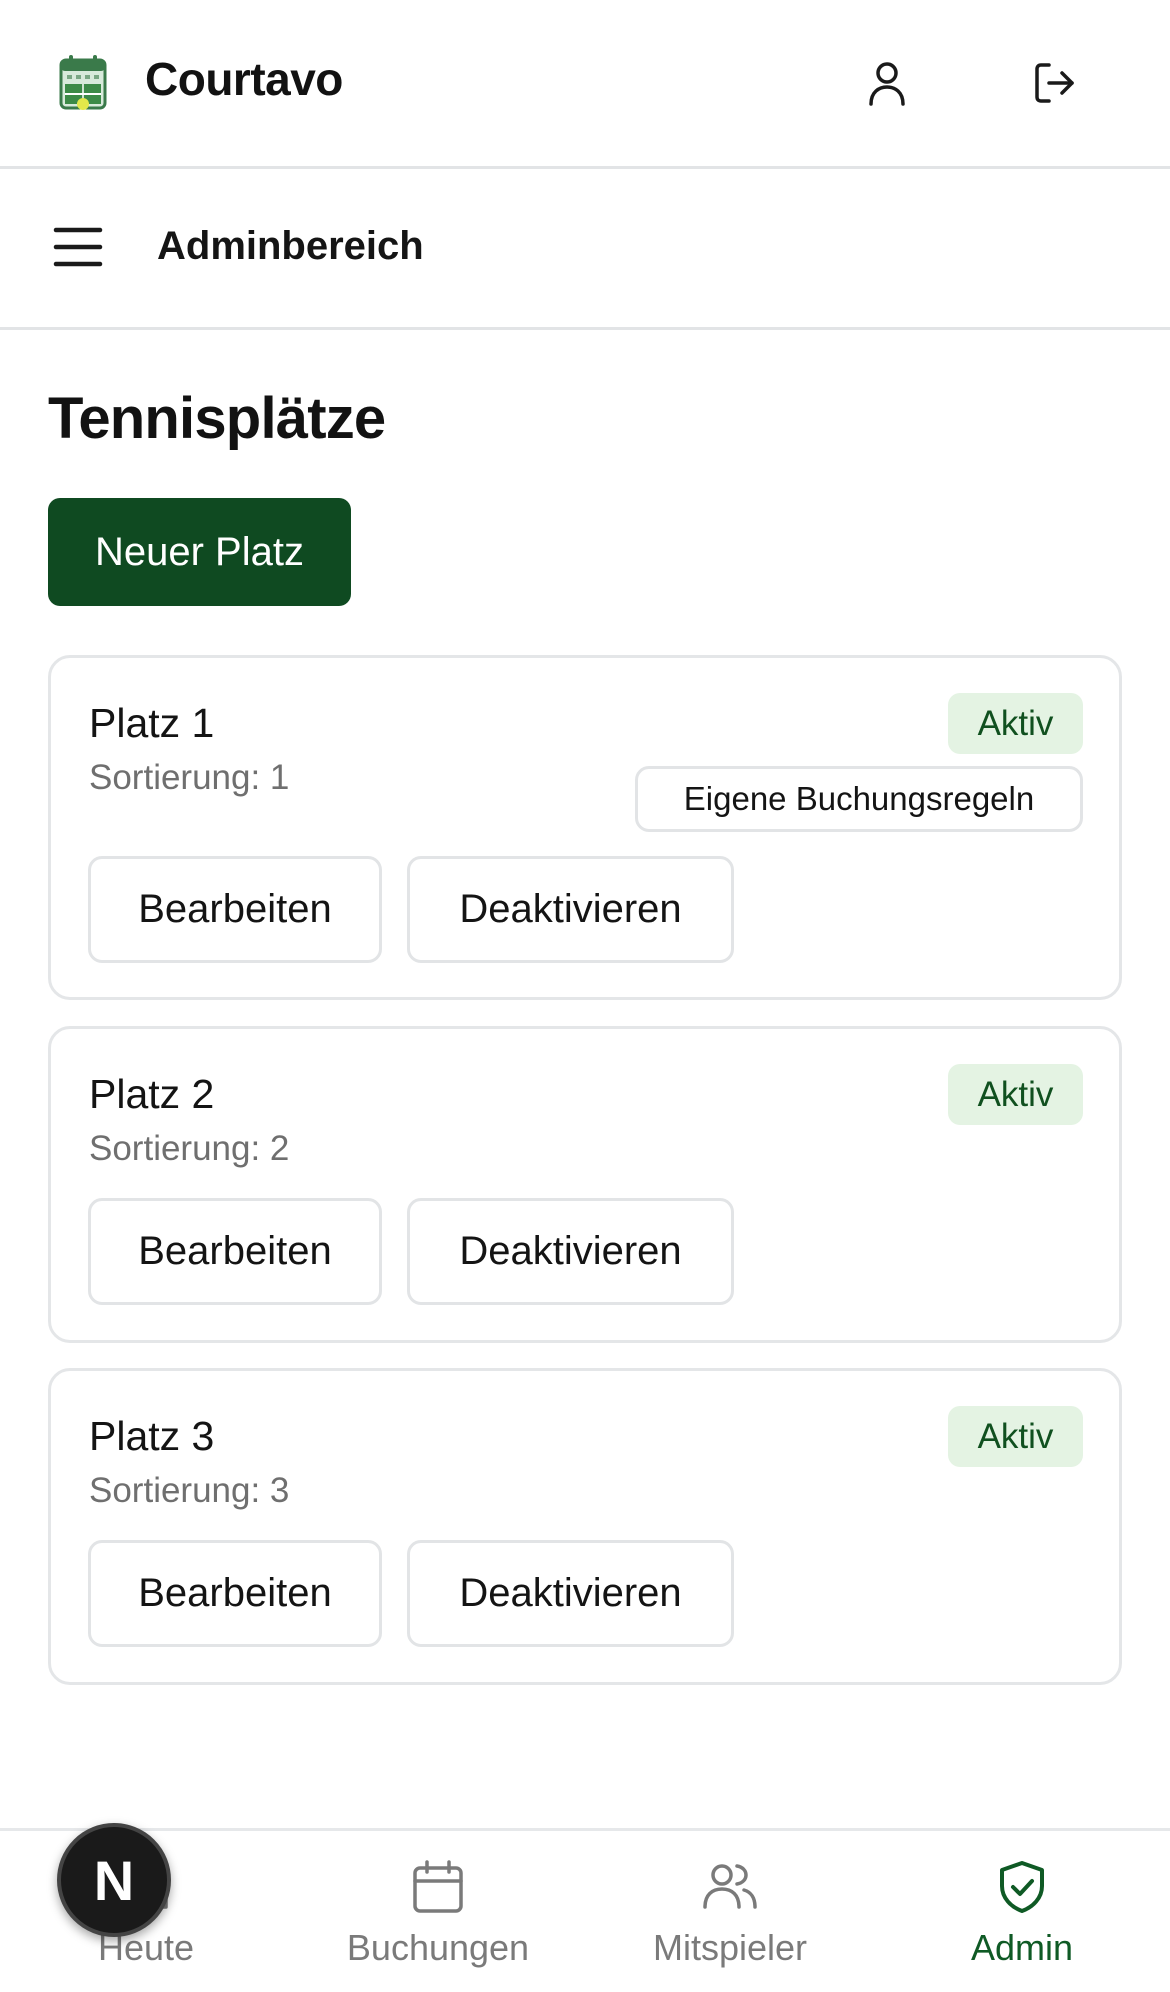 The width and height of the screenshot is (1170, 1992). Describe the element at coordinates (146, 1947) in the screenshot. I see `nav-label: Heute` at that location.